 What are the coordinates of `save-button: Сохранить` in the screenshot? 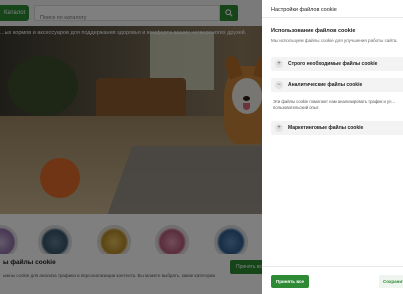 It's located at (391, 281).